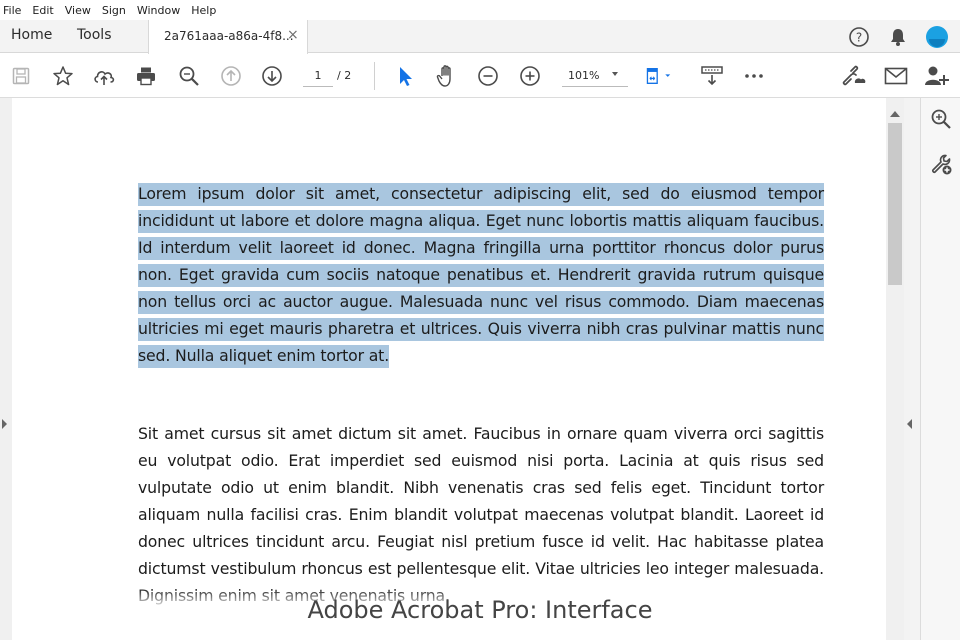 This screenshot has height=640, width=960. What do you see at coordinates (293, 35) in the screenshot?
I see `close-tab-icon: ×` at bounding box center [293, 35].